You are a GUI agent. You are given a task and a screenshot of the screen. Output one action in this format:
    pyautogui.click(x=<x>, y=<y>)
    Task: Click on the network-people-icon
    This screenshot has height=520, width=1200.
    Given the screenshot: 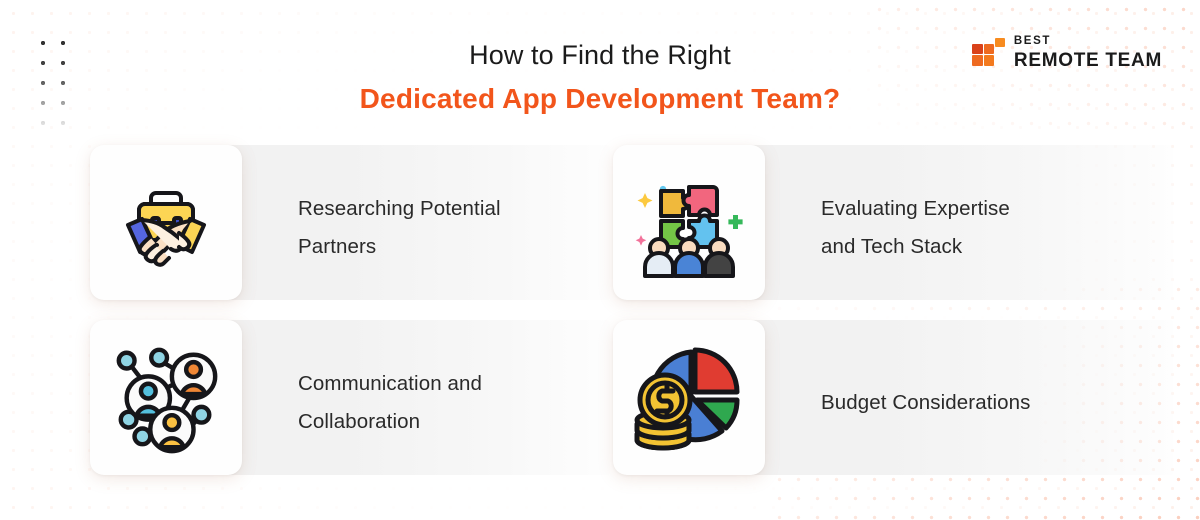 What is the action you would take?
    pyautogui.click(x=167, y=400)
    